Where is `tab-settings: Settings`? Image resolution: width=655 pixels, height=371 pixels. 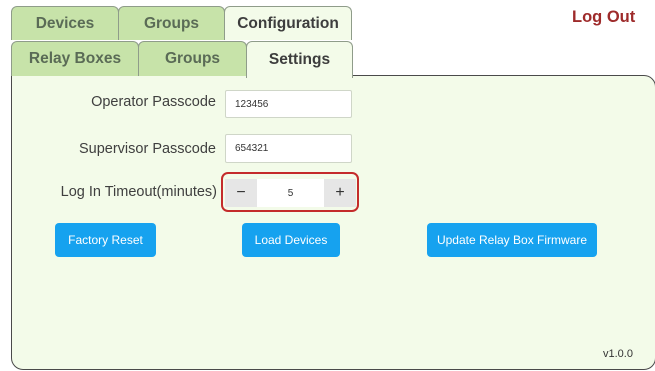
tab-settings: Settings is located at coordinates (299, 59).